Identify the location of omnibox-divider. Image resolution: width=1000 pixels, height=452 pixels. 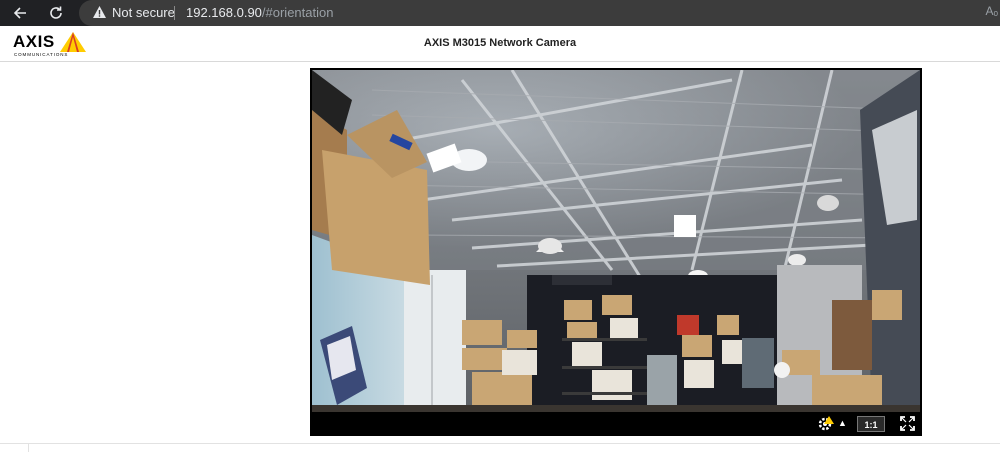
(174, 13).